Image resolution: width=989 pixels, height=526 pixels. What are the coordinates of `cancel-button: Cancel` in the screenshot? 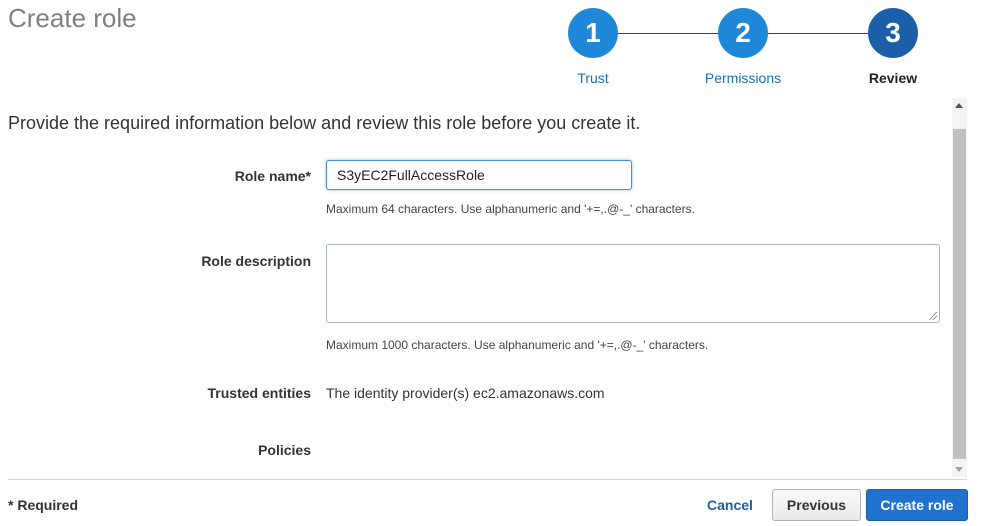 It's located at (730, 505).